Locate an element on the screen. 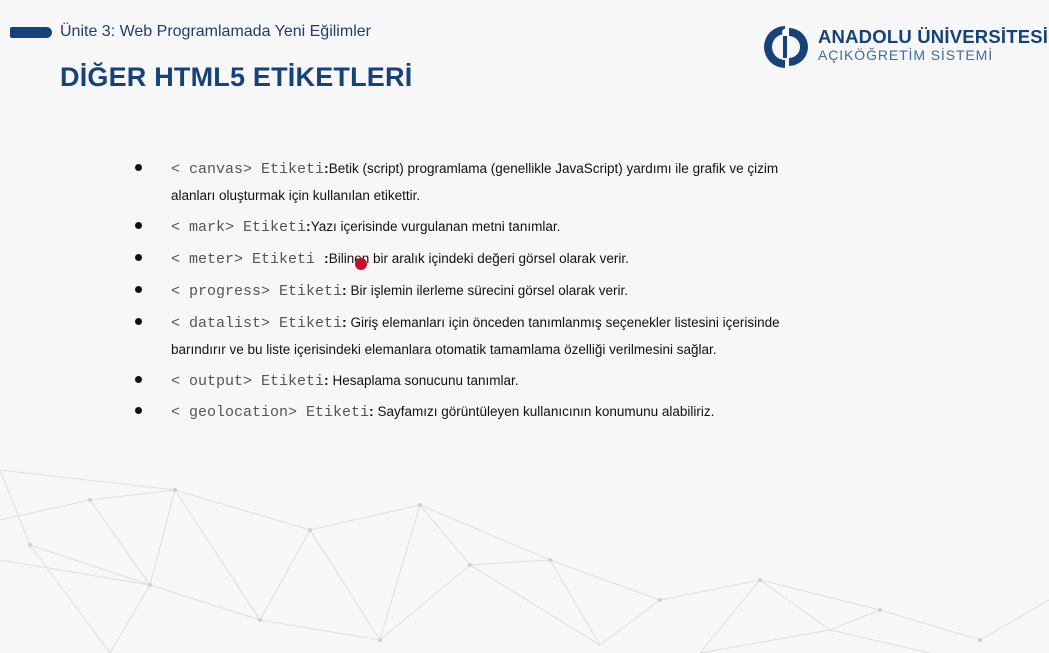 This screenshot has width=1049, height=653. tag-name: < progress> Etiketi is located at coordinates (257, 291).